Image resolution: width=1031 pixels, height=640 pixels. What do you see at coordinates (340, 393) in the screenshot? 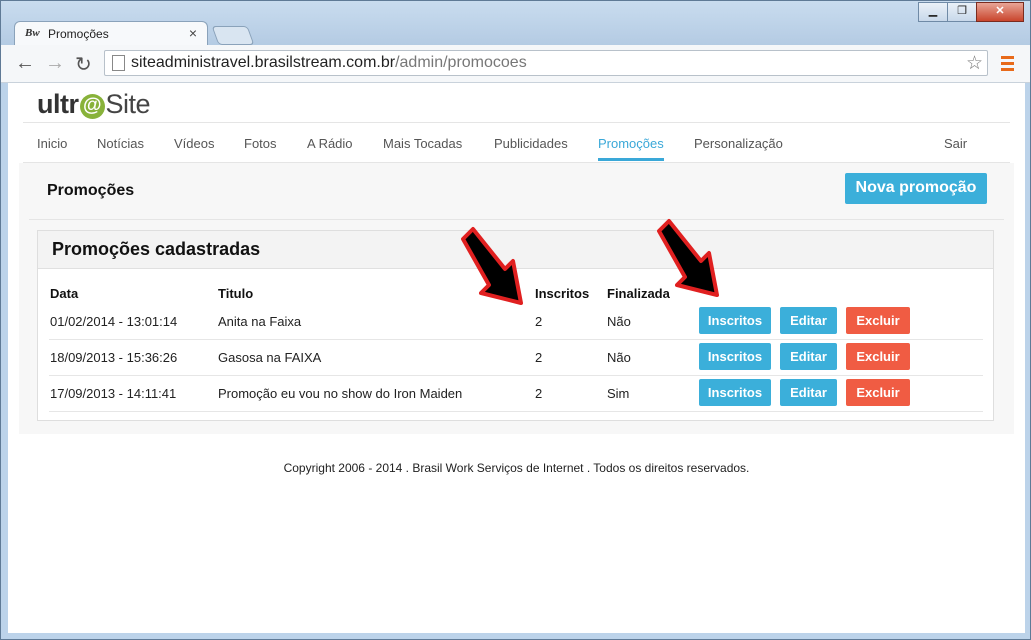
I see `cell-title: Promoção eu vou no show do Iron Maiden` at bounding box center [340, 393].